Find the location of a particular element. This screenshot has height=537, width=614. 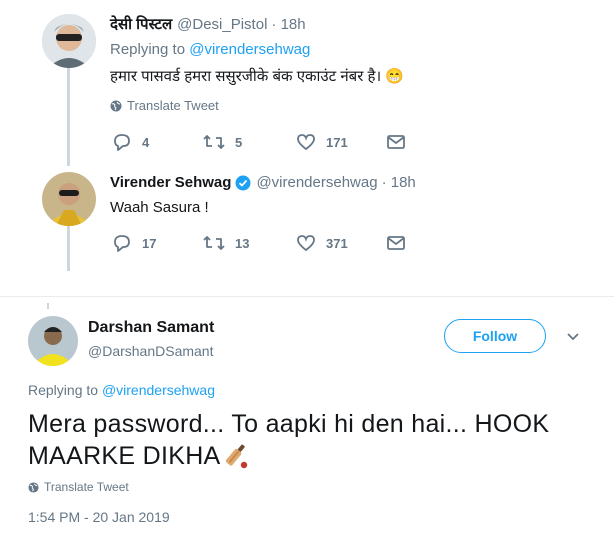

like-count: 371 is located at coordinates (337, 243).